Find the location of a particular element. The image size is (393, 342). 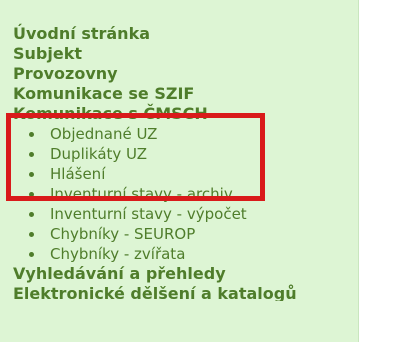

menu-heading-search-overviews: Vyhledávání a přehledy is located at coordinates (185, 274).